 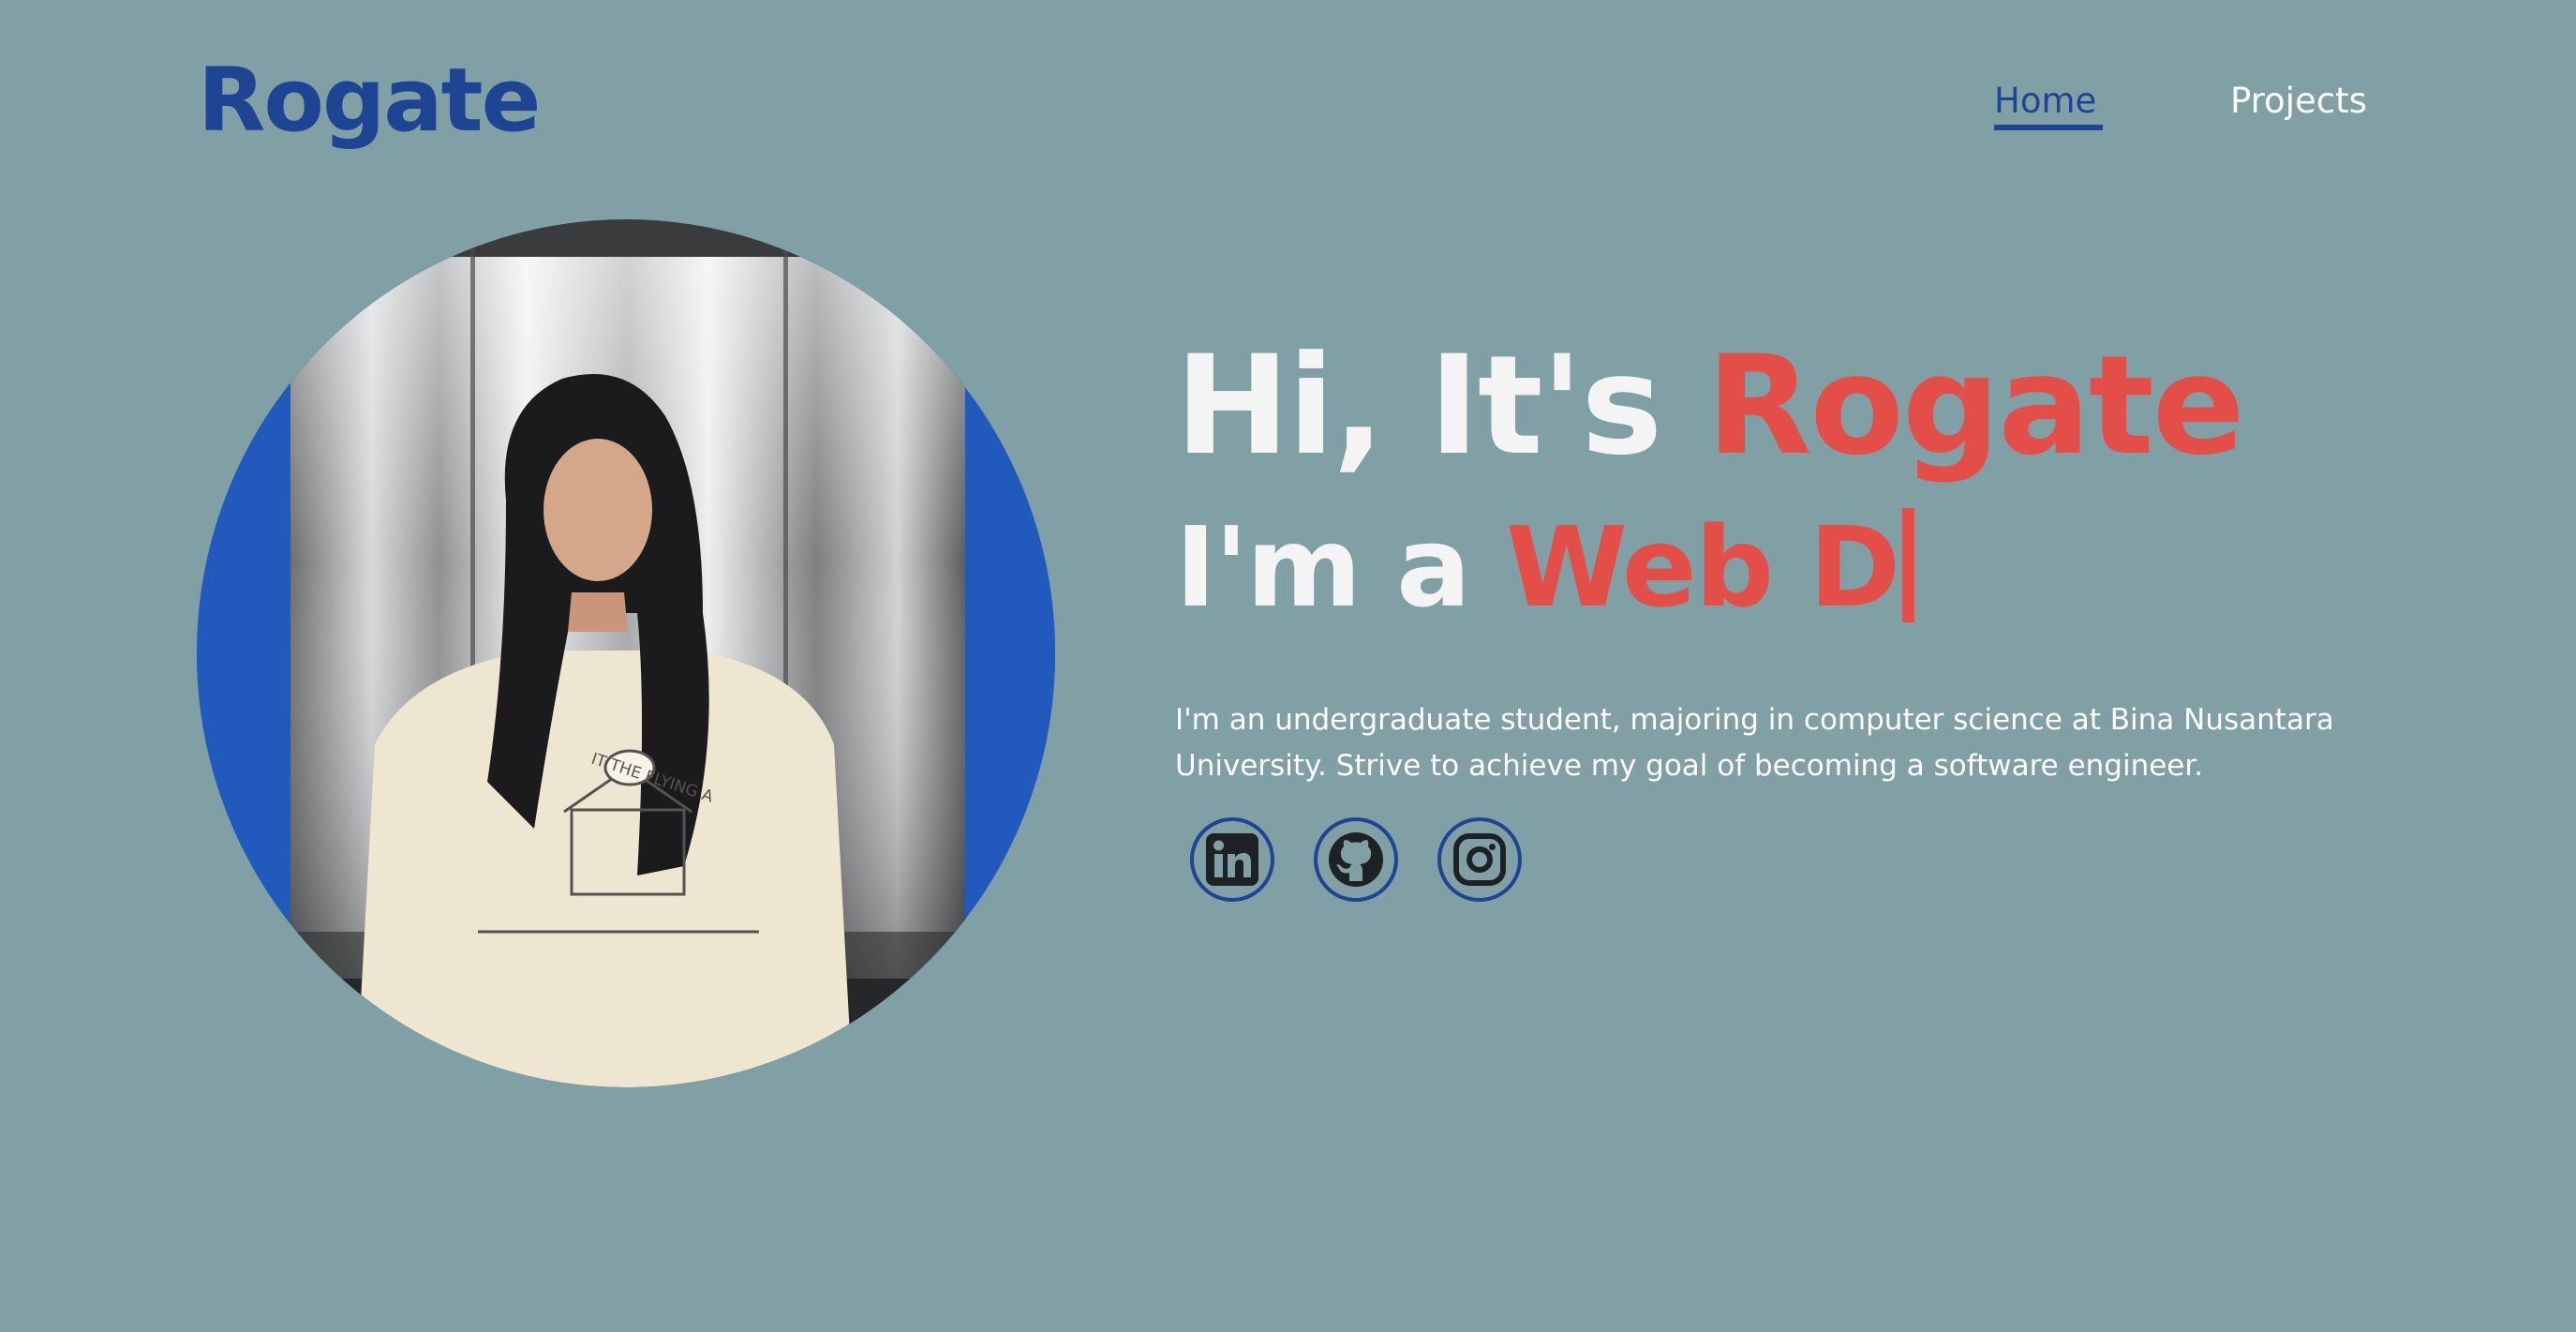 I want to click on hero-name: Rogate, so click(x=1975, y=406).